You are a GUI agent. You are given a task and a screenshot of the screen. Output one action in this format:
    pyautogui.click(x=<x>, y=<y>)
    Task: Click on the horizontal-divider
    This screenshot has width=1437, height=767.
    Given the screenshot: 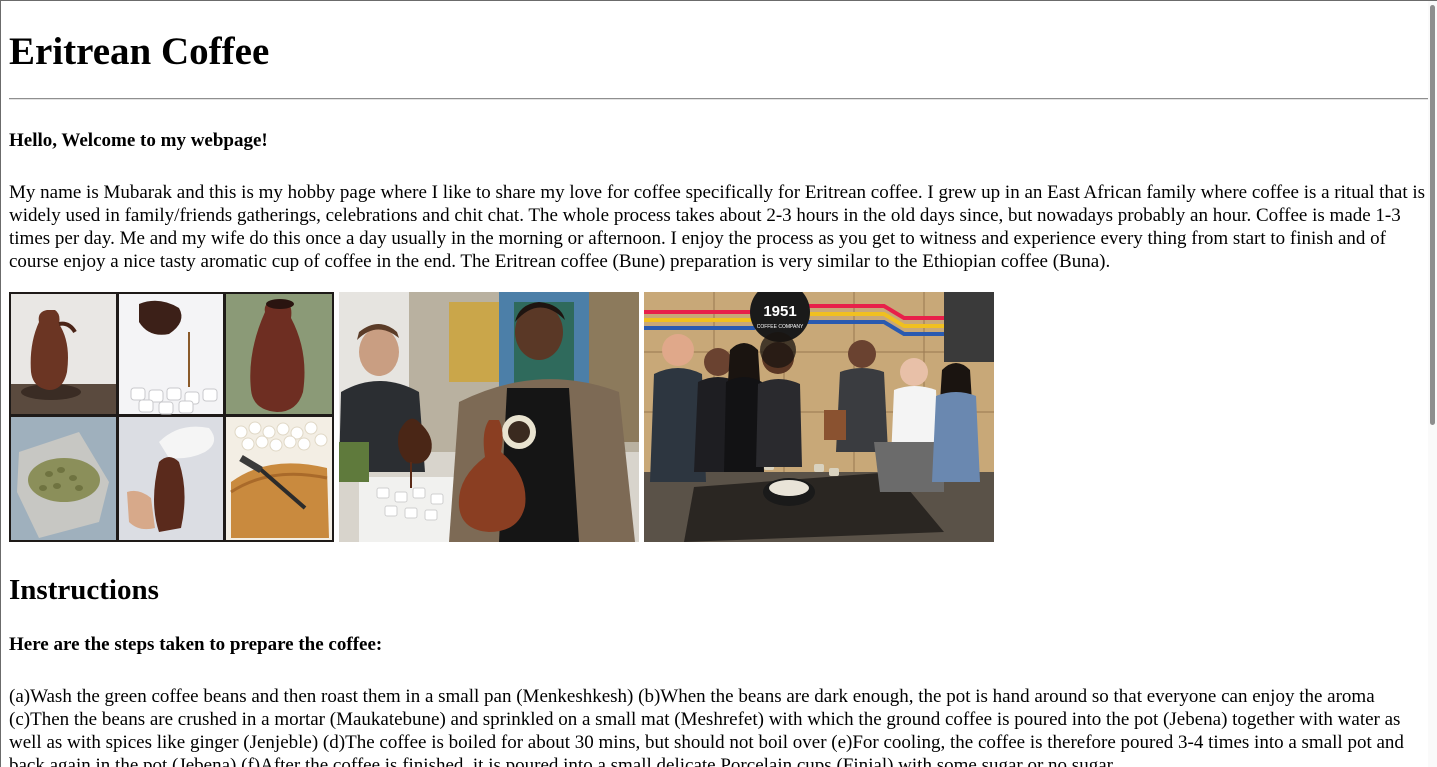 What is the action you would take?
    pyautogui.click(x=719, y=99)
    